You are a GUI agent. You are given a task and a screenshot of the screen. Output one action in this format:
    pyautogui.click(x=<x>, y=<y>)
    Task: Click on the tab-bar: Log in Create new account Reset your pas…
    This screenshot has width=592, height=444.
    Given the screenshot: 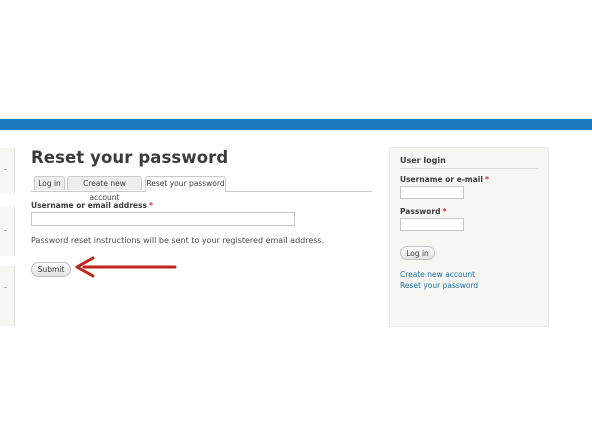 What is the action you would take?
    pyautogui.click(x=201, y=189)
    